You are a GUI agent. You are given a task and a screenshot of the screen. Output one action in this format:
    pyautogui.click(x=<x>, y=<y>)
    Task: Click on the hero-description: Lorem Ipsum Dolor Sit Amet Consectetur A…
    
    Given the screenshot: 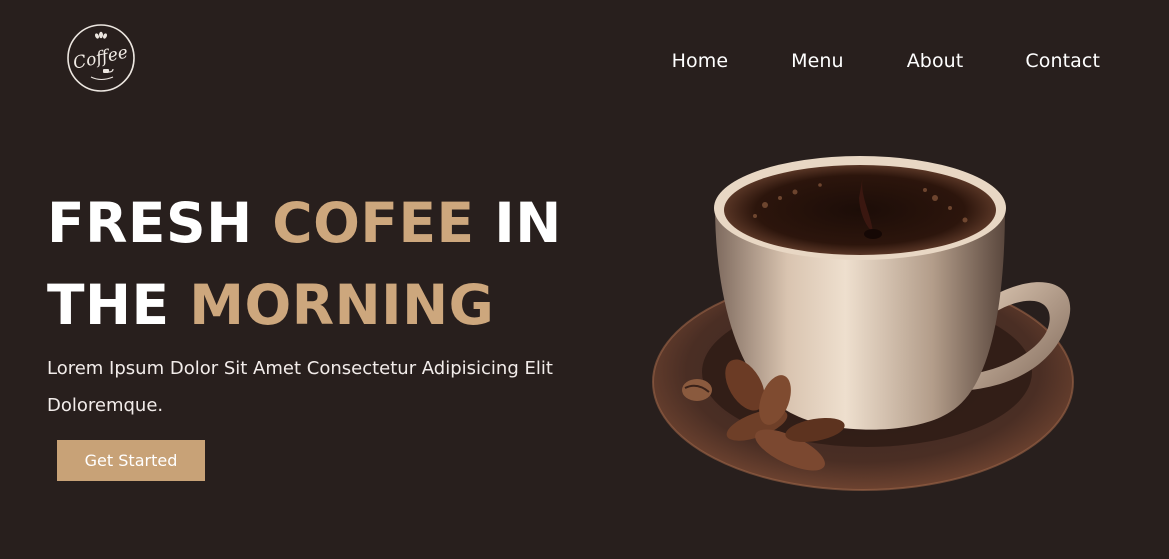 What is the action you would take?
    pyautogui.click(x=300, y=387)
    